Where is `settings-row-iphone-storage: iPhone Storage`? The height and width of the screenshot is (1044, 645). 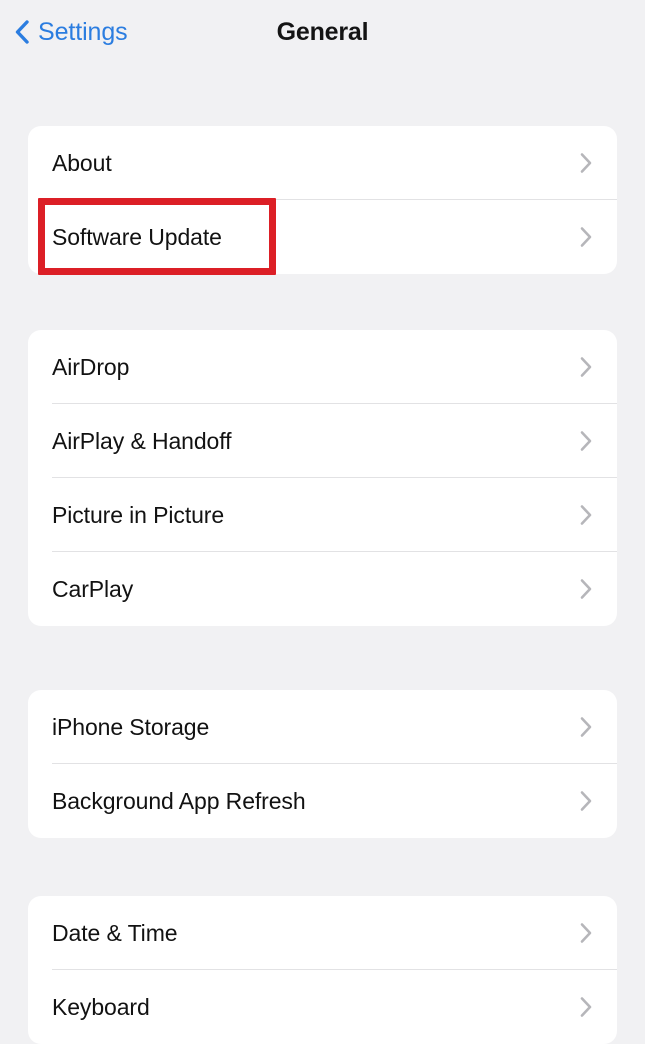
settings-row-iphone-storage: iPhone Storage is located at coordinates (322, 727).